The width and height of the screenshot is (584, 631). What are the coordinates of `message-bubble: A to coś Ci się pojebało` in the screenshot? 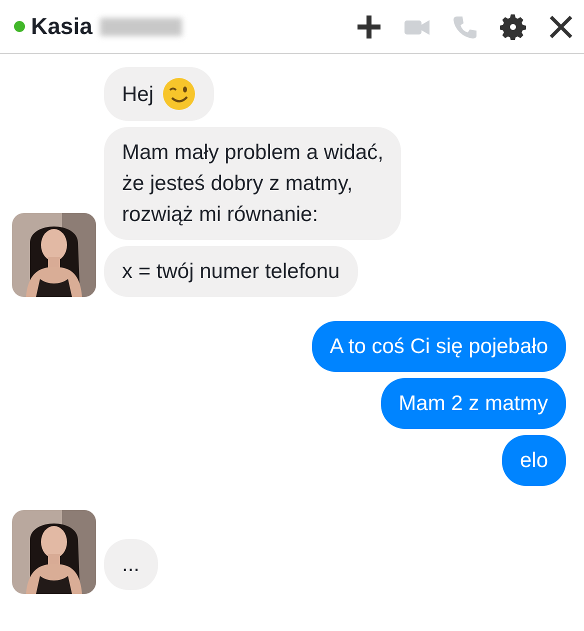 It's located at (439, 346).